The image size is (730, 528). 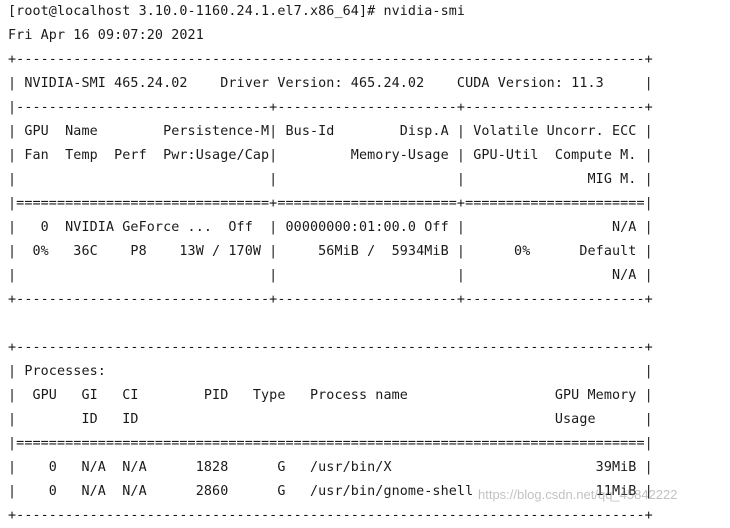 I want to click on timestamp-line: Fri Apr 16 09:07:20 2021, so click(x=106, y=35).